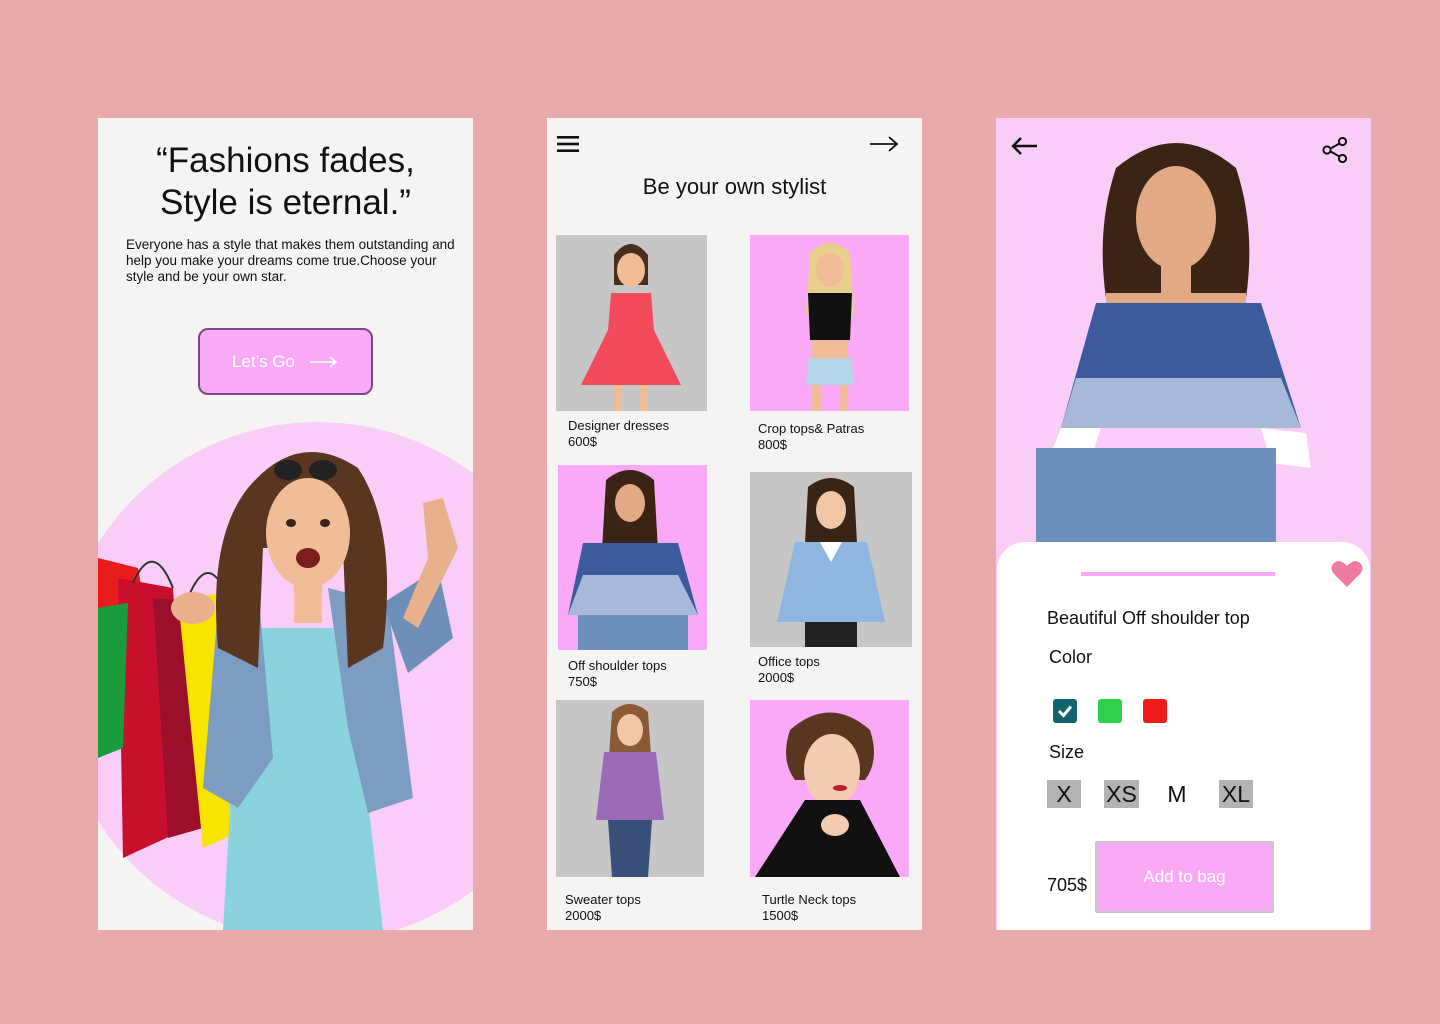 This screenshot has height=1024, width=1440. What do you see at coordinates (582, 681) in the screenshot?
I see `product-price: 750$` at bounding box center [582, 681].